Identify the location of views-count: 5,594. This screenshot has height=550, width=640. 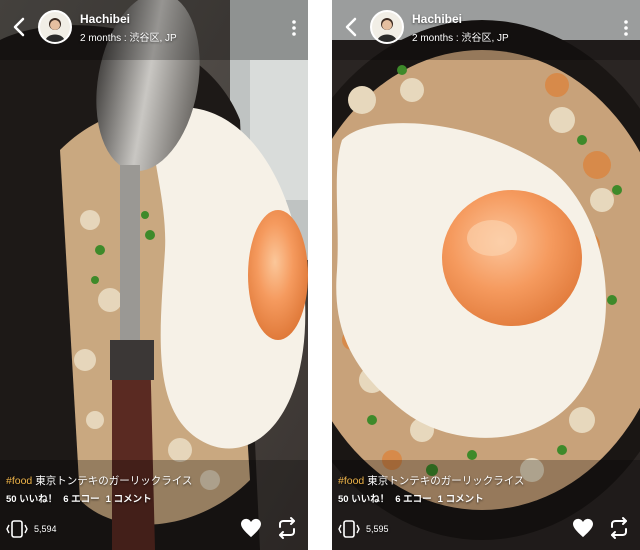
(45, 529).